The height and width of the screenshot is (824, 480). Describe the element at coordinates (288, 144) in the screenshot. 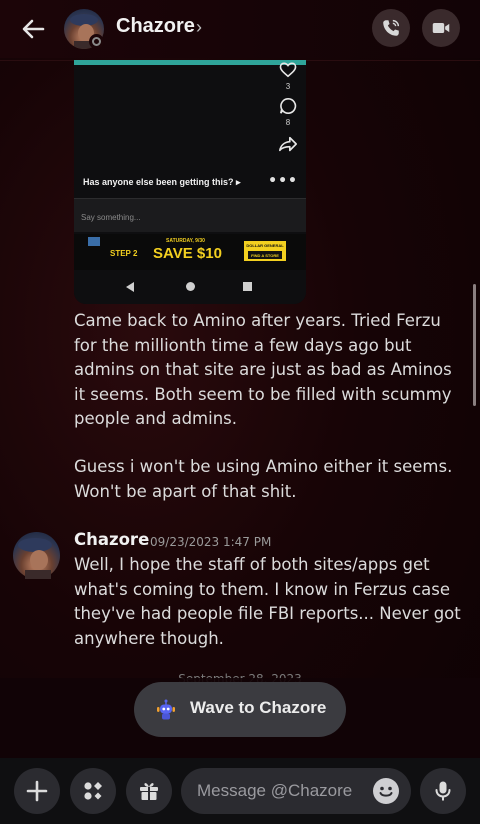

I see `share-icon` at that location.